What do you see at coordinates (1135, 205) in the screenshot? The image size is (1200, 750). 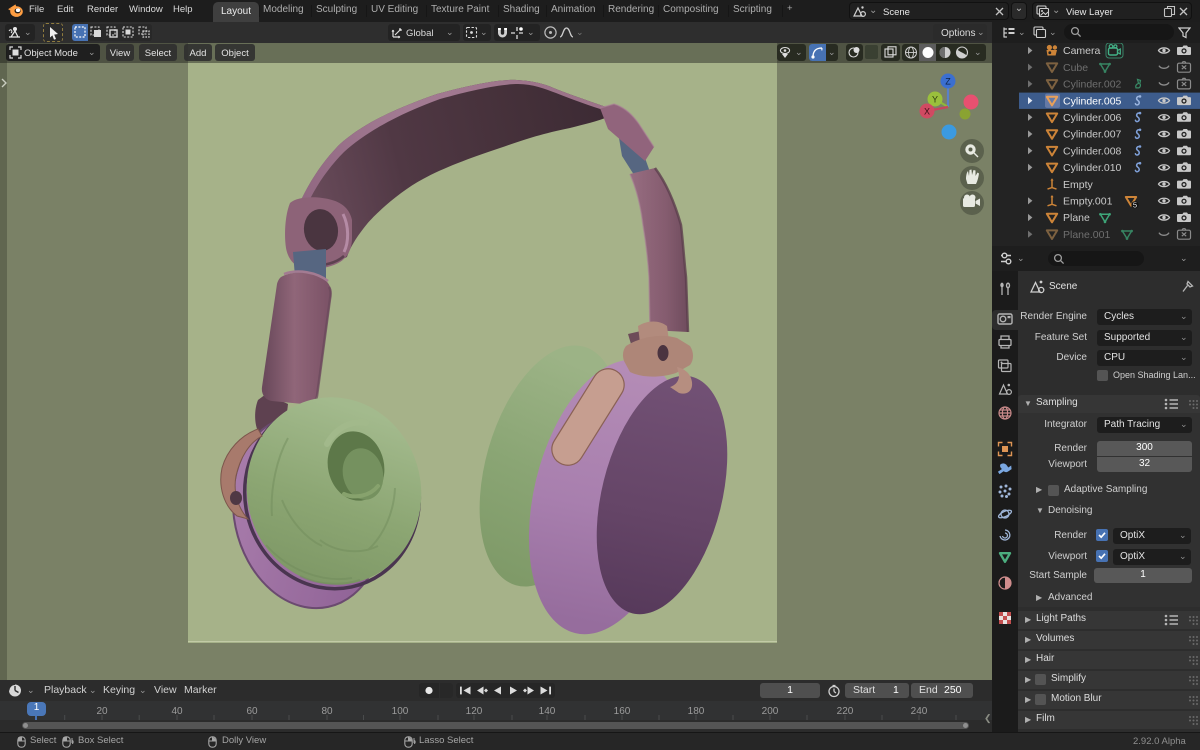 I see `svg-text: 5` at bounding box center [1135, 205].